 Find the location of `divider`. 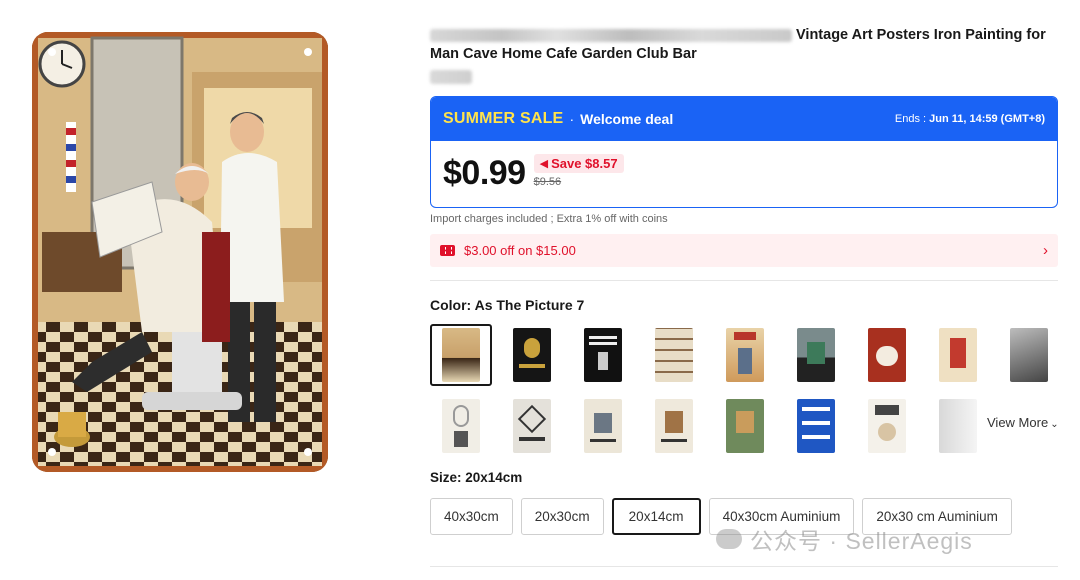

divider is located at coordinates (744, 280).